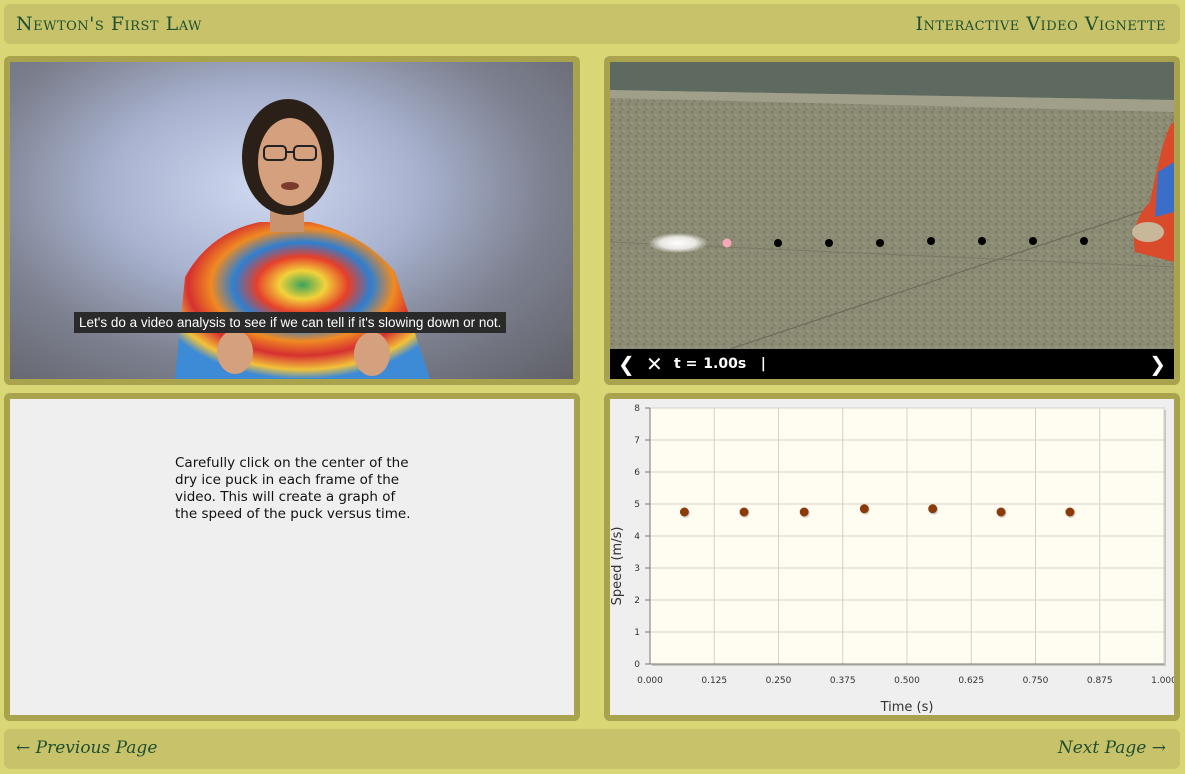  What do you see at coordinates (1040, 24) in the screenshot?
I see `app-title: Interactive Video Vignette` at bounding box center [1040, 24].